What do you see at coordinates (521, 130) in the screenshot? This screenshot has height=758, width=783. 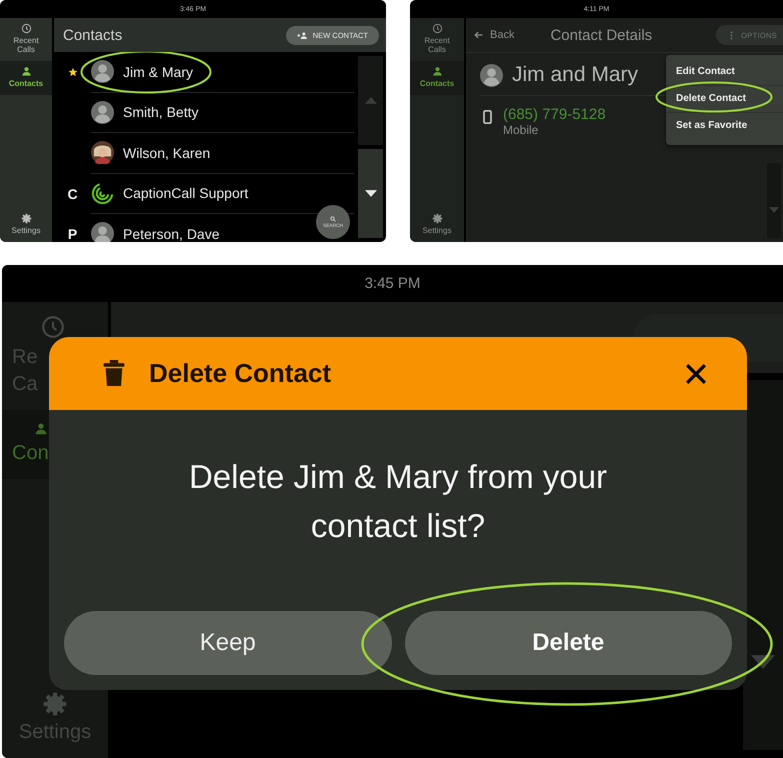 I see `phone-type: Mobile` at bounding box center [521, 130].